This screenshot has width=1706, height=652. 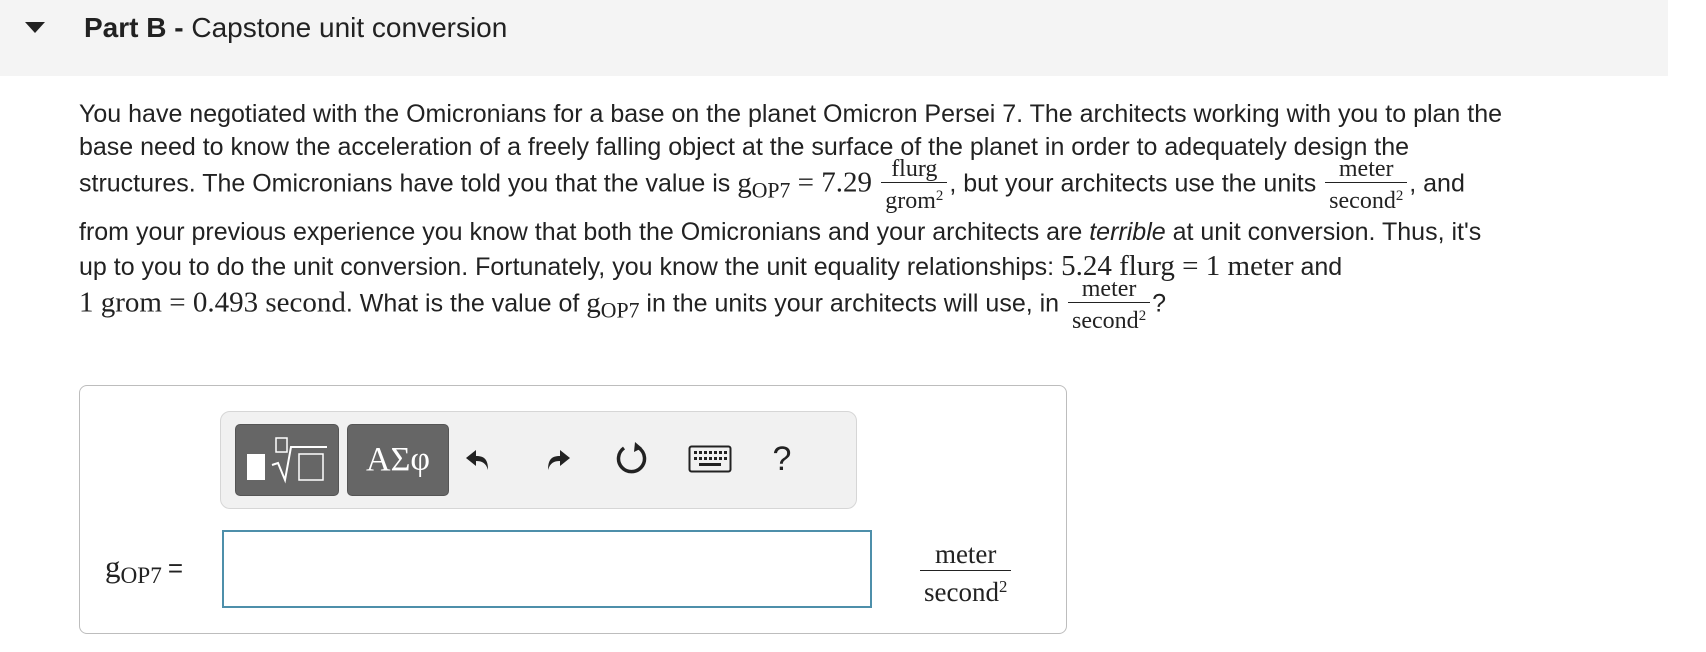 I want to click on templates-icon, so click(x=287, y=460).